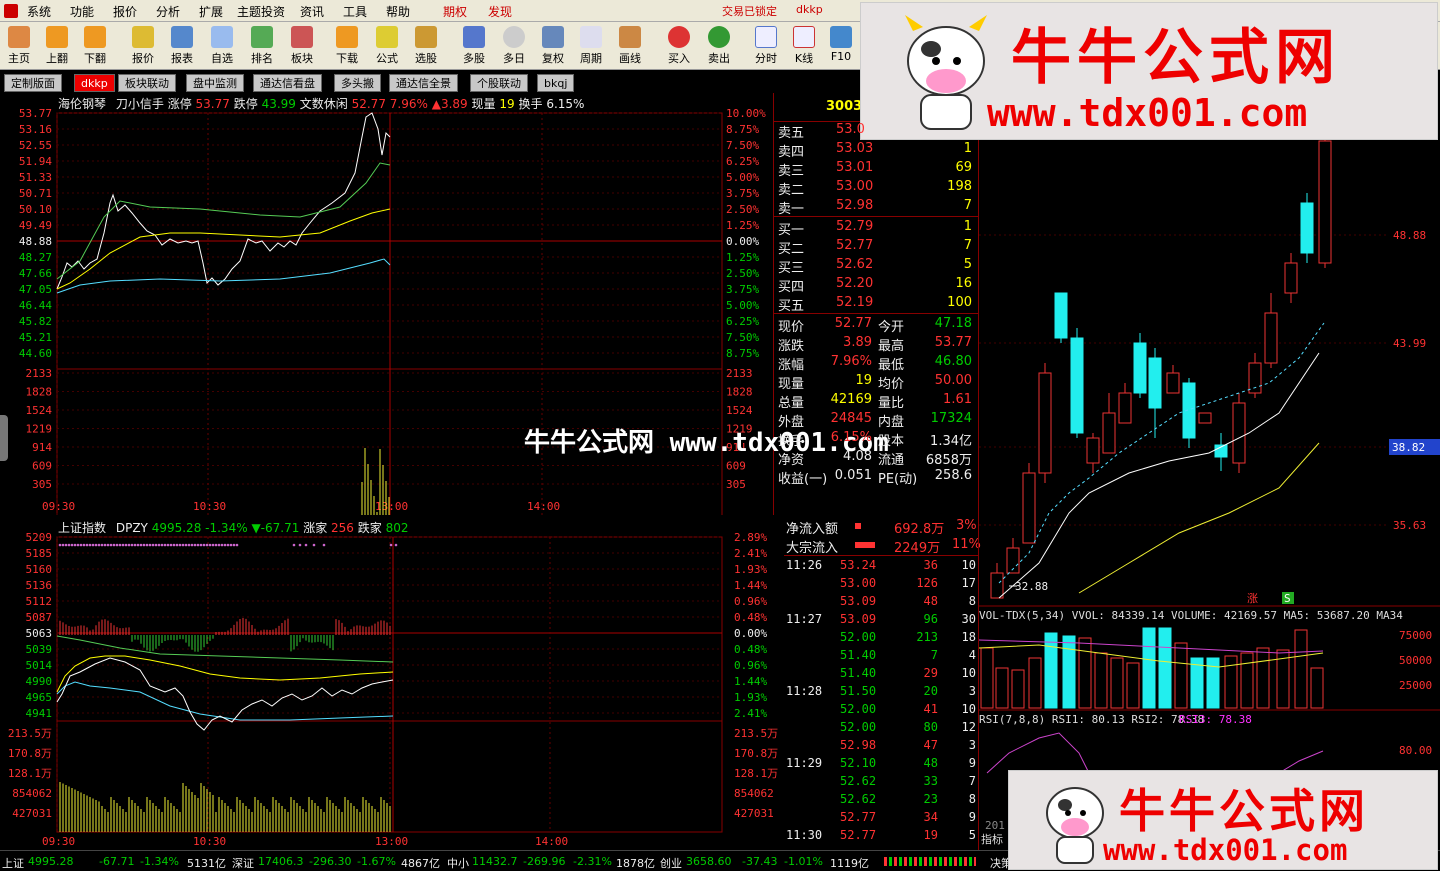 The width and height of the screenshot is (1440, 871). I want to click on stat-row-cell: 均价, so click(891, 384).